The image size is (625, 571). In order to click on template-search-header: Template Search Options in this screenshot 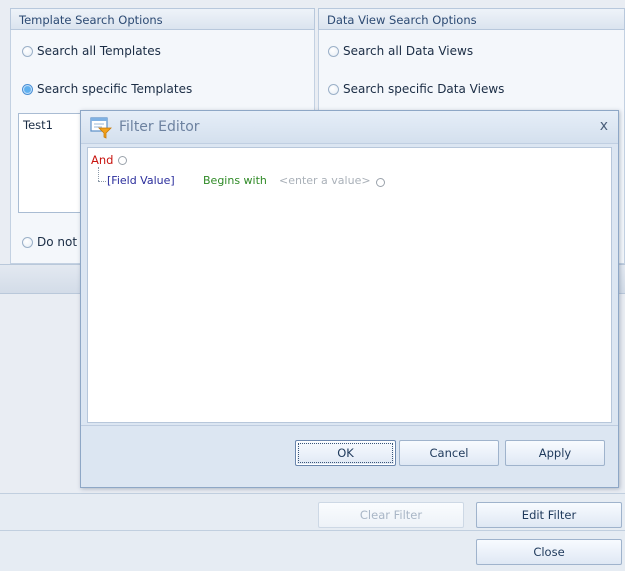, I will do `click(162, 19)`.